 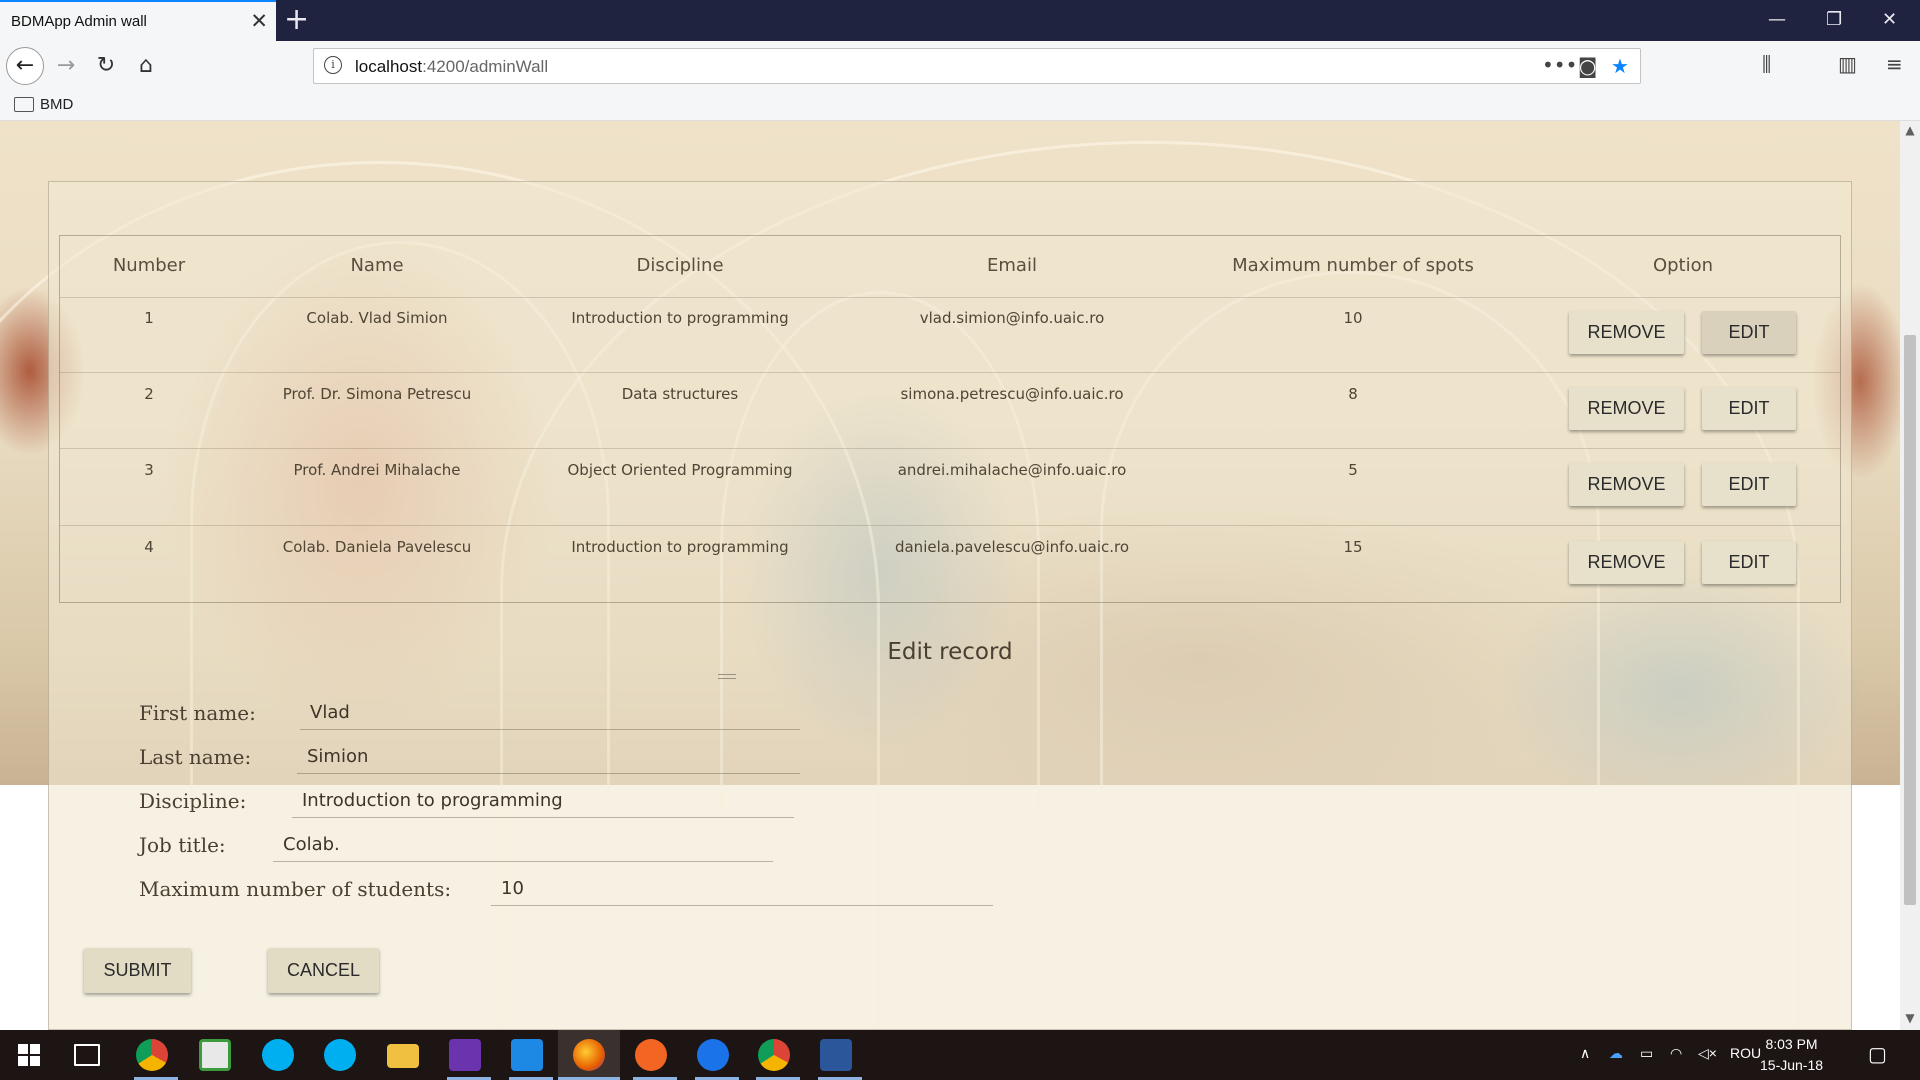 What do you see at coordinates (543, 804) in the screenshot?
I see `discipline-field: Introduction to programming` at bounding box center [543, 804].